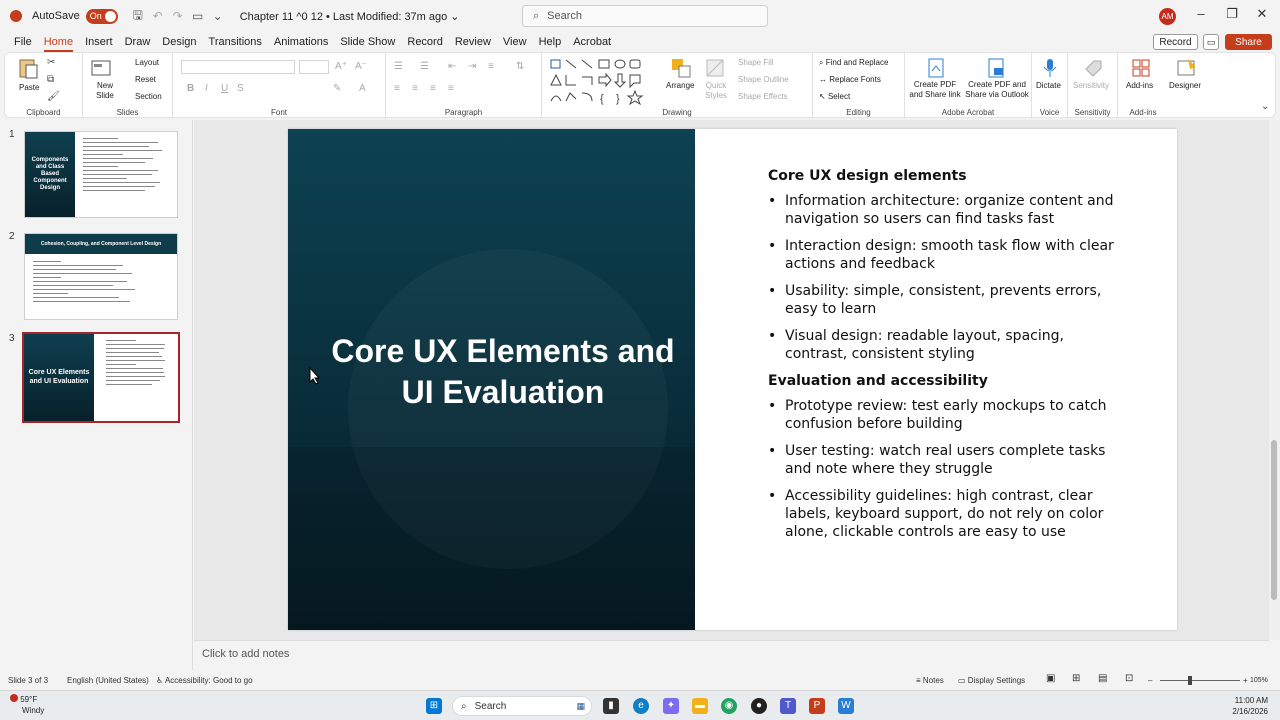 The height and width of the screenshot is (720, 1280). What do you see at coordinates (361, 66) in the screenshot?
I see `shrink-font-icon: A⁻` at bounding box center [361, 66].